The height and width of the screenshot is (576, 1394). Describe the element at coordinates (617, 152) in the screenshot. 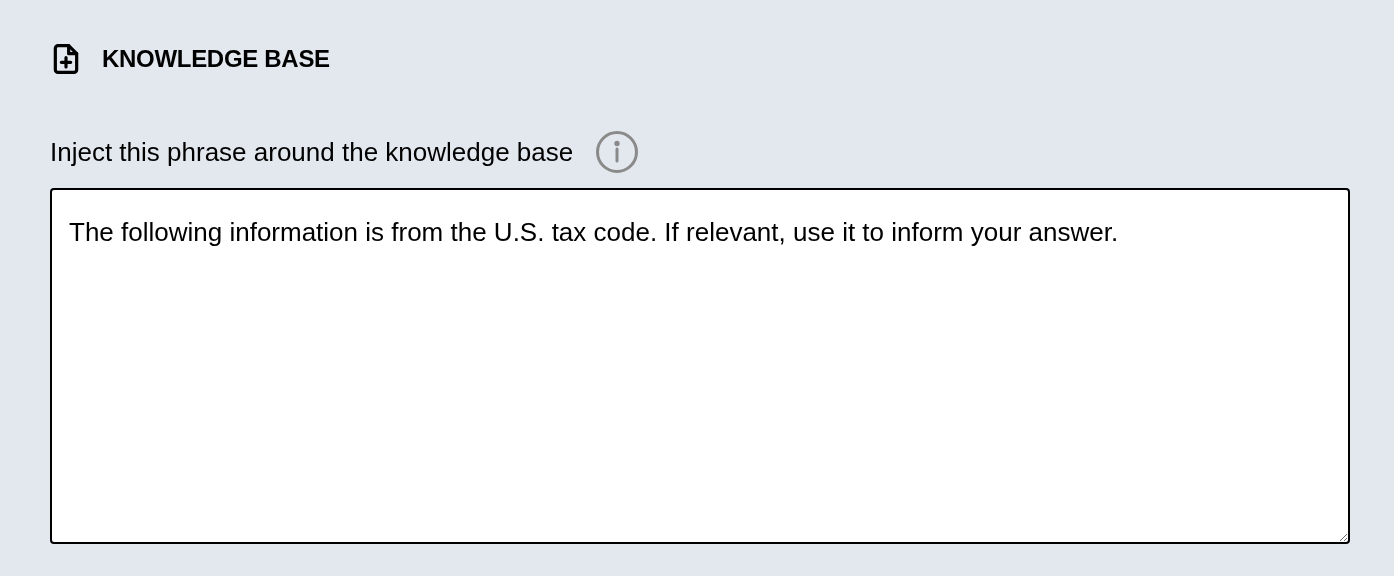

I see `info-icon` at that location.